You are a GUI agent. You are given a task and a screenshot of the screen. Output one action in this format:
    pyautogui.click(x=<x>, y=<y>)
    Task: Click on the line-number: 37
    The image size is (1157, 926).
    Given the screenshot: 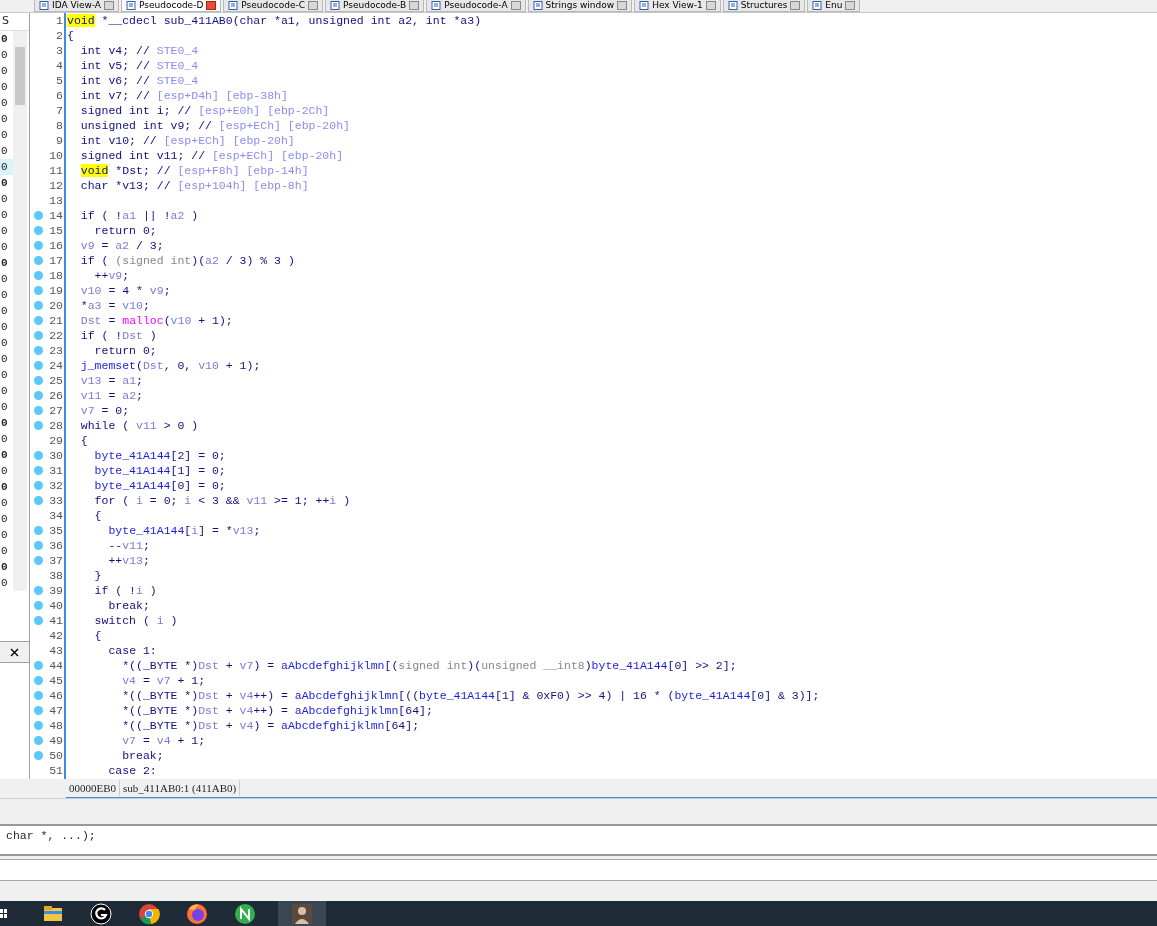 What is the action you would take?
    pyautogui.click(x=56, y=560)
    